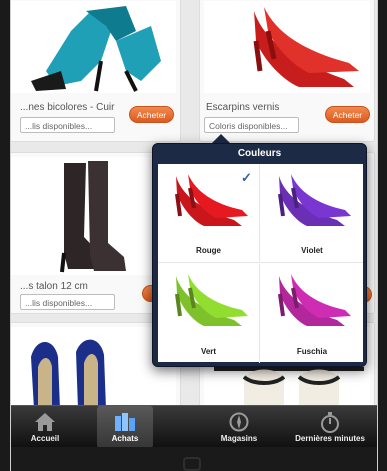 The width and height of the screenshot is (387, 471). I want to click on tab-label: Achats, so click(125, 438).